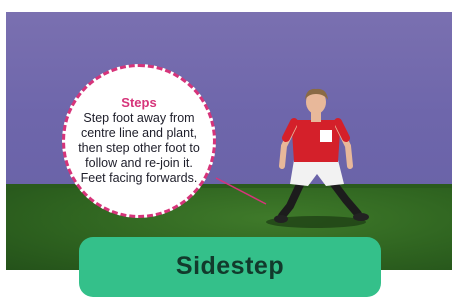 The width and height of the screenshot is (452, 297). What do you see at coordinates (139, 102) in the screenshot?
I see `callout-title: Steps` at bounding box center [139, 102].